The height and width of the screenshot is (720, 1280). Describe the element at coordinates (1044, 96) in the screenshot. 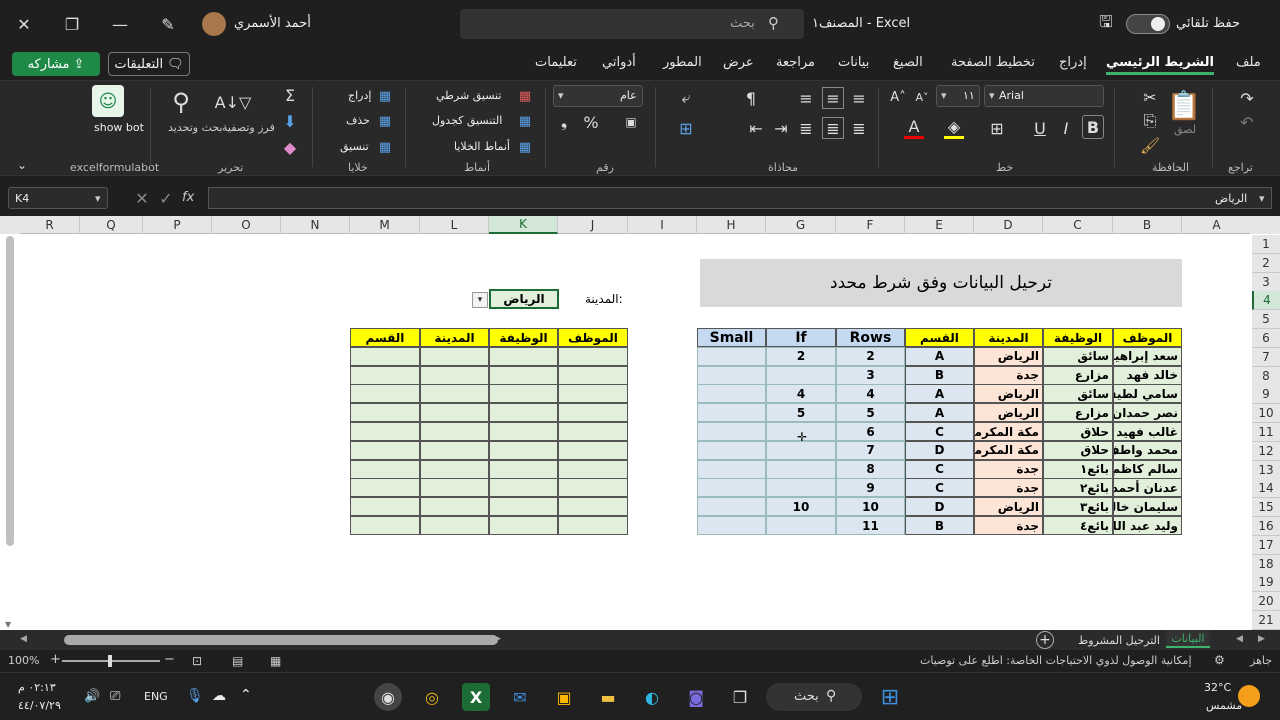

I see `font-name-select: Arial ▾` at that location.